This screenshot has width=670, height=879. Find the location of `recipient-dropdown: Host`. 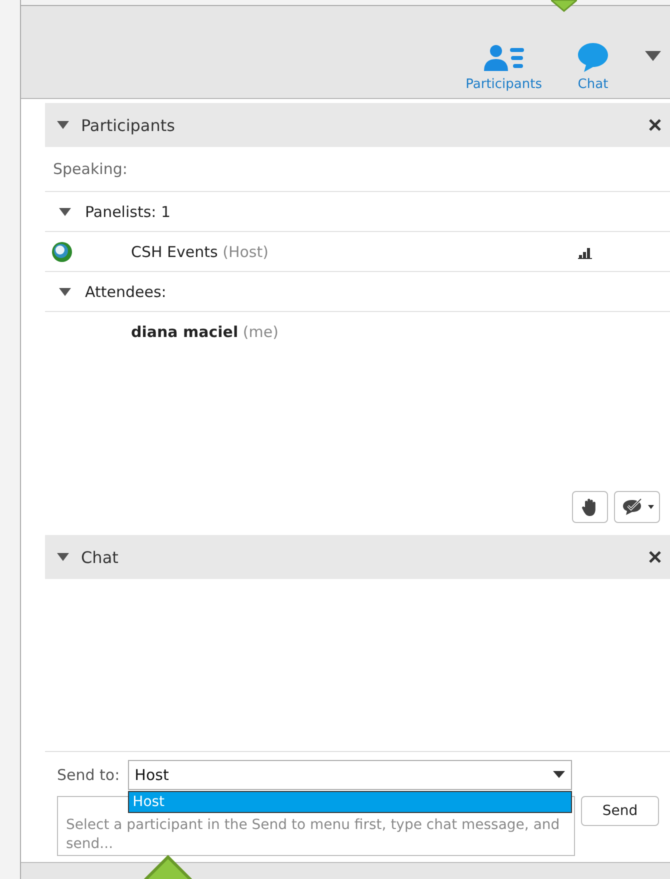

recipient-dropdown: Host is located at coordinates (350, 775).